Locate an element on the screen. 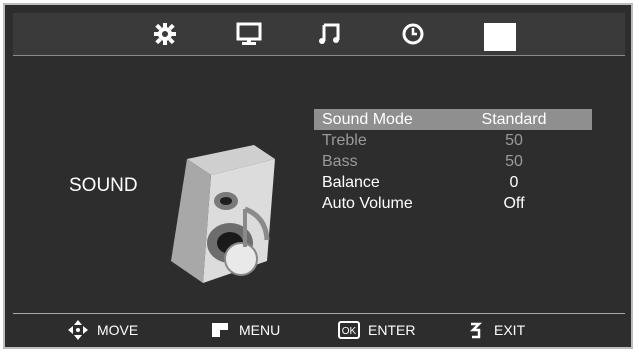  menu-item-bass: Bass 50 is located at coordinates (453, 161).